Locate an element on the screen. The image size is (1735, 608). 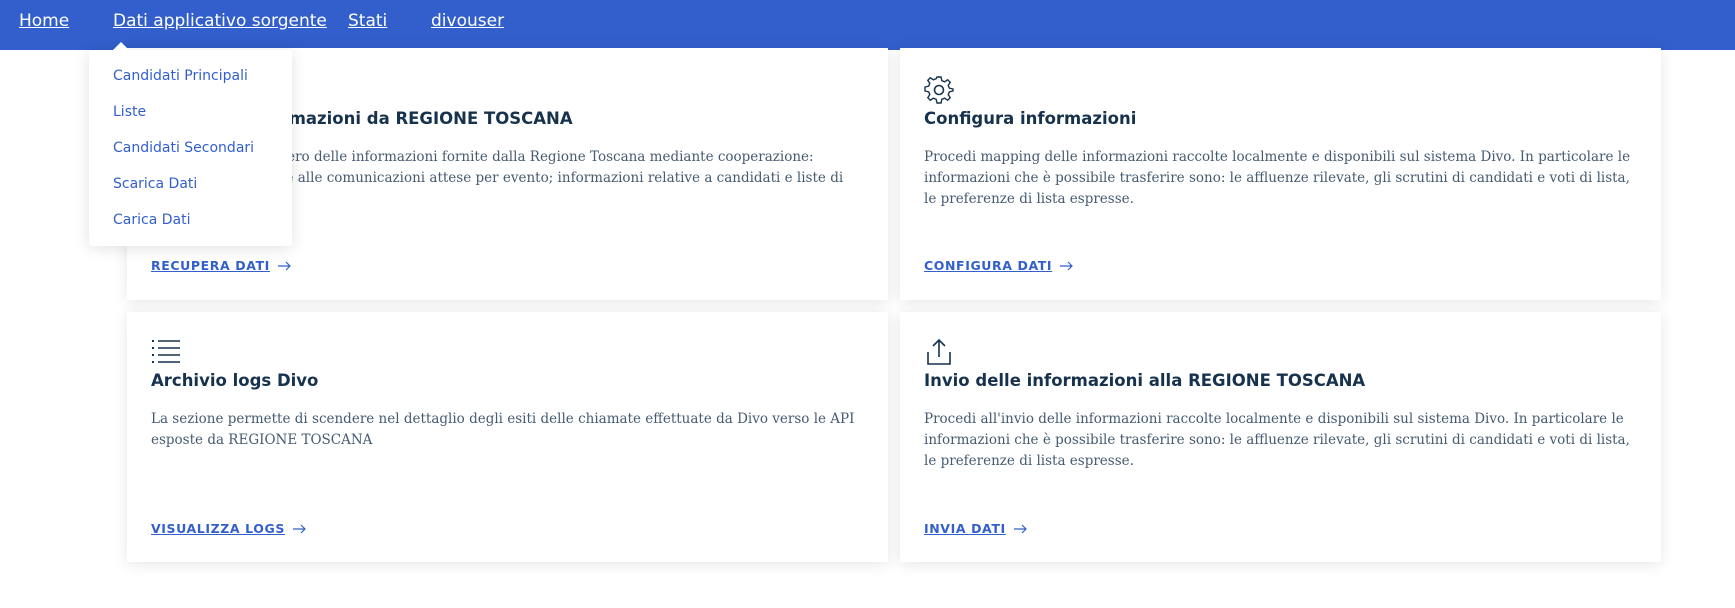
dropdown-item-liste: Liste is located at coordinates (129, 112).